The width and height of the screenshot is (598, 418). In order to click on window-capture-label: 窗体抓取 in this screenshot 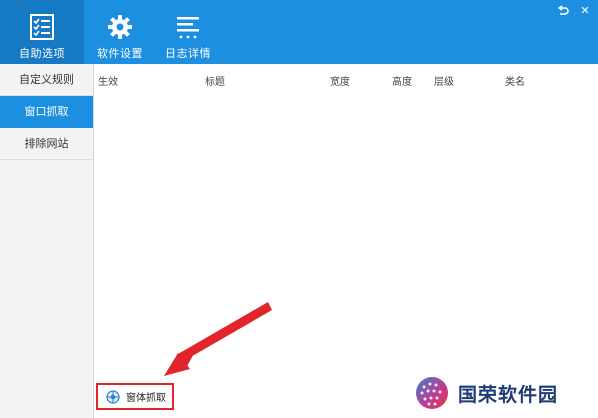, I will do `click(146, 398)`.